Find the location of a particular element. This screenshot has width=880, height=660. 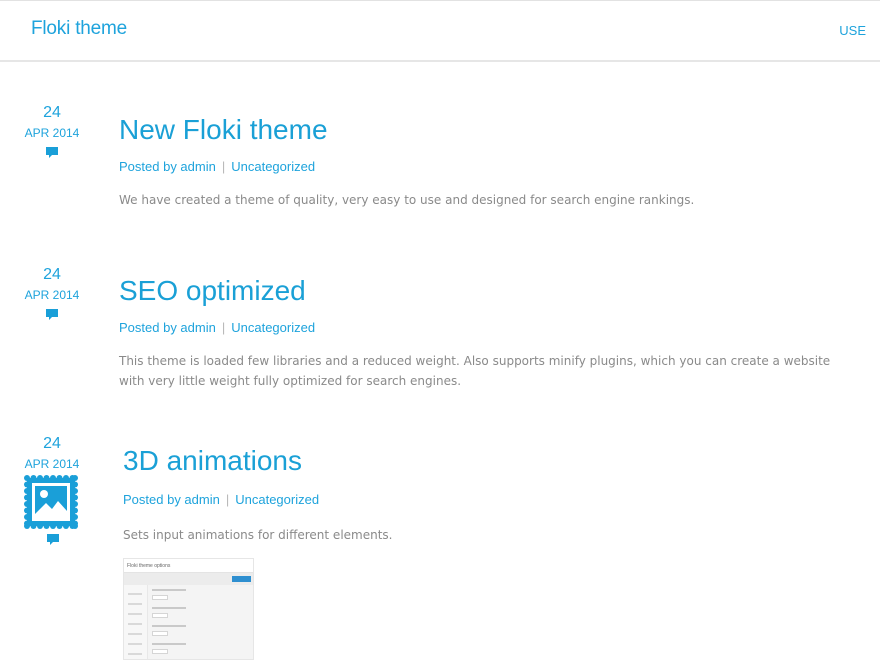

post-title: New Floki theme is located at coordinates (223, 130).